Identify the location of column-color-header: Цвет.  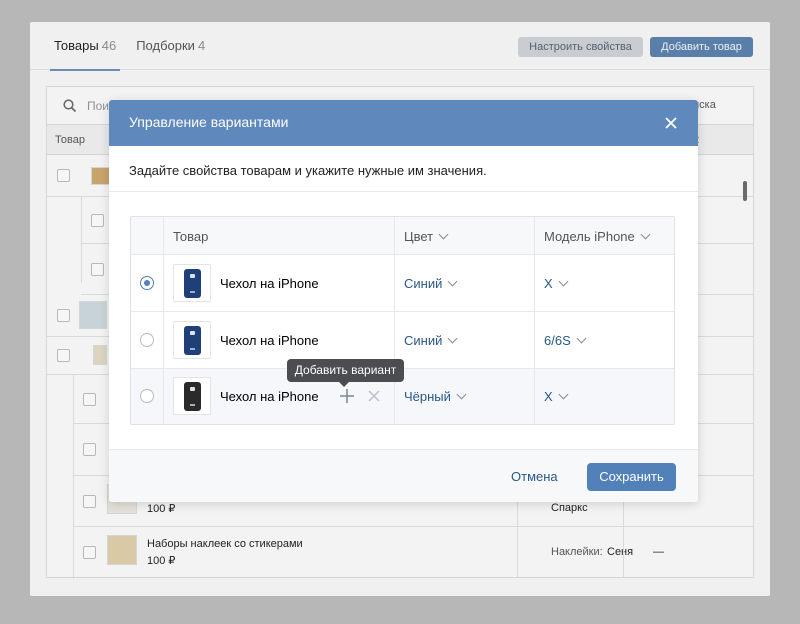
(426, 236).